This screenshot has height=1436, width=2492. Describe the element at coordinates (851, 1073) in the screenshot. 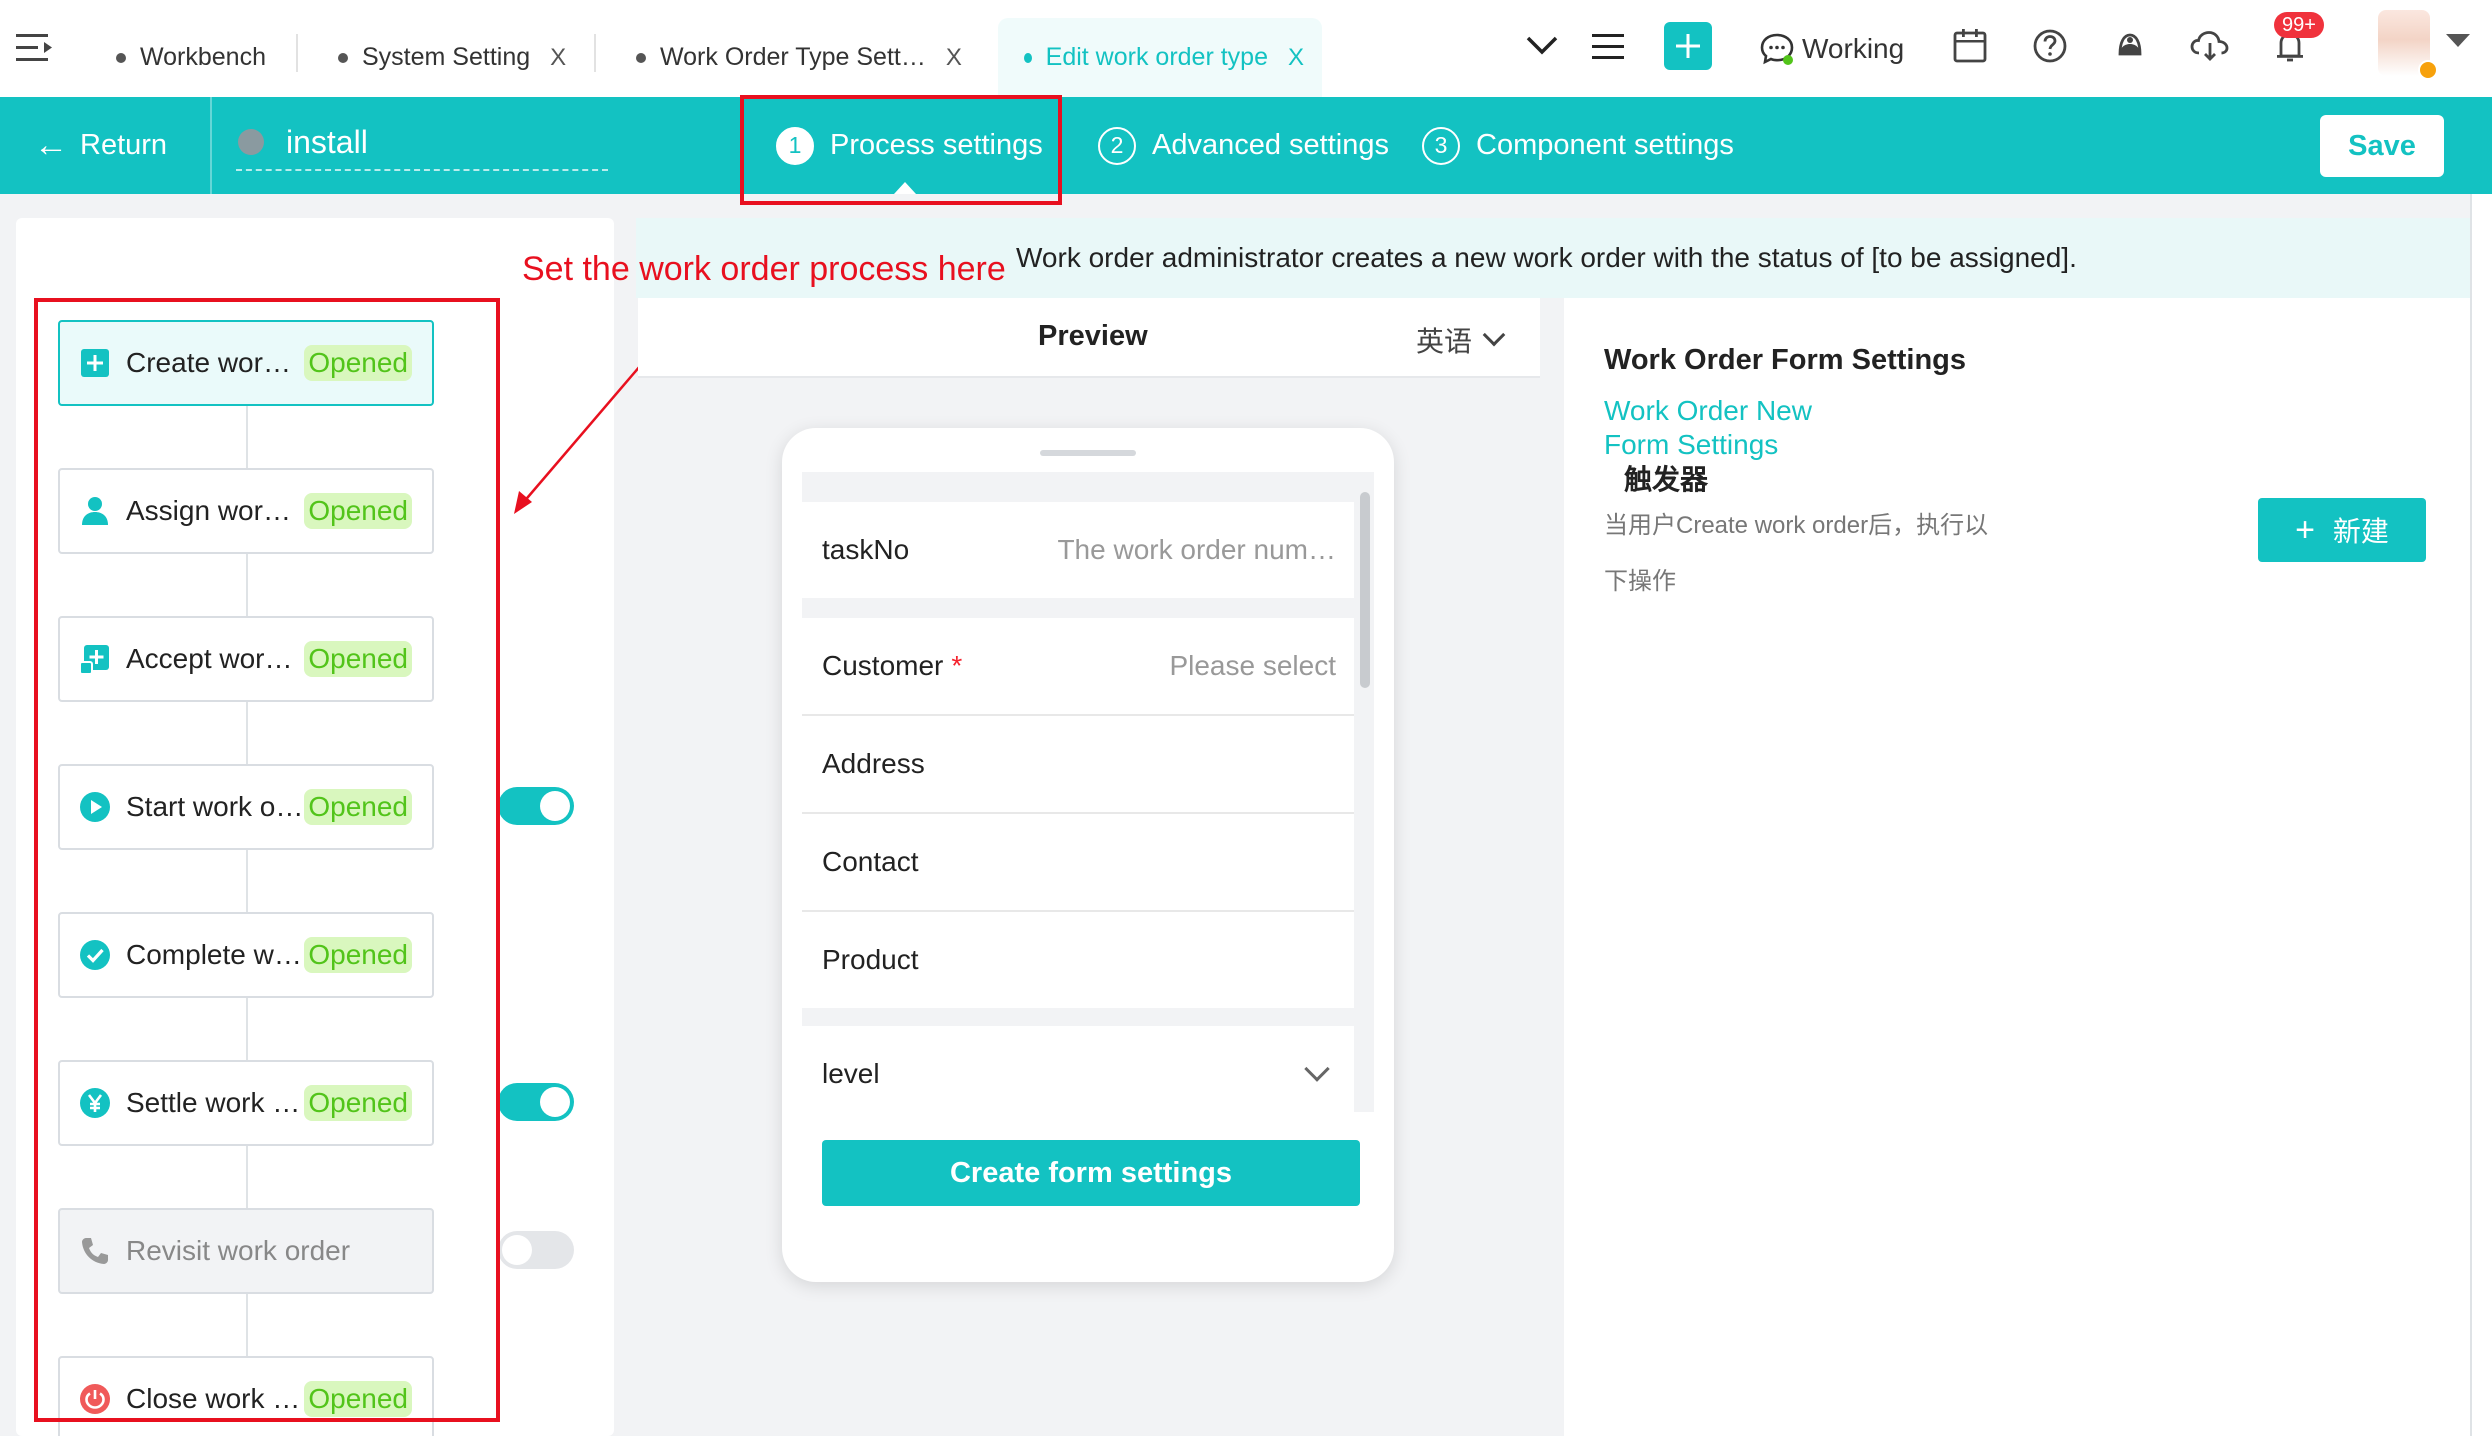

I see `field-label: level` at that location.